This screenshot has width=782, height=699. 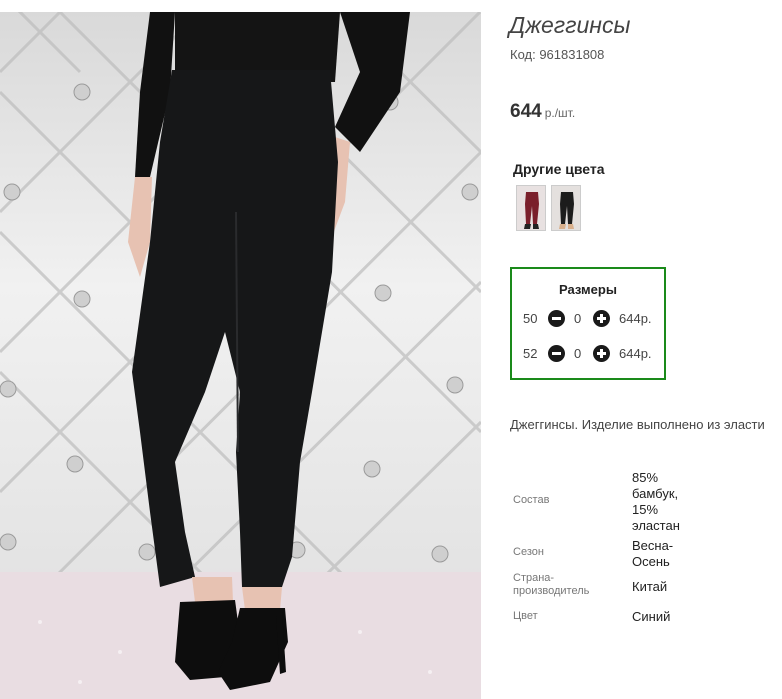 What do you see at coordinates (525, 616) in the screenshot?
I see `spec-key: Цвет` at bounding box center [525, 616].